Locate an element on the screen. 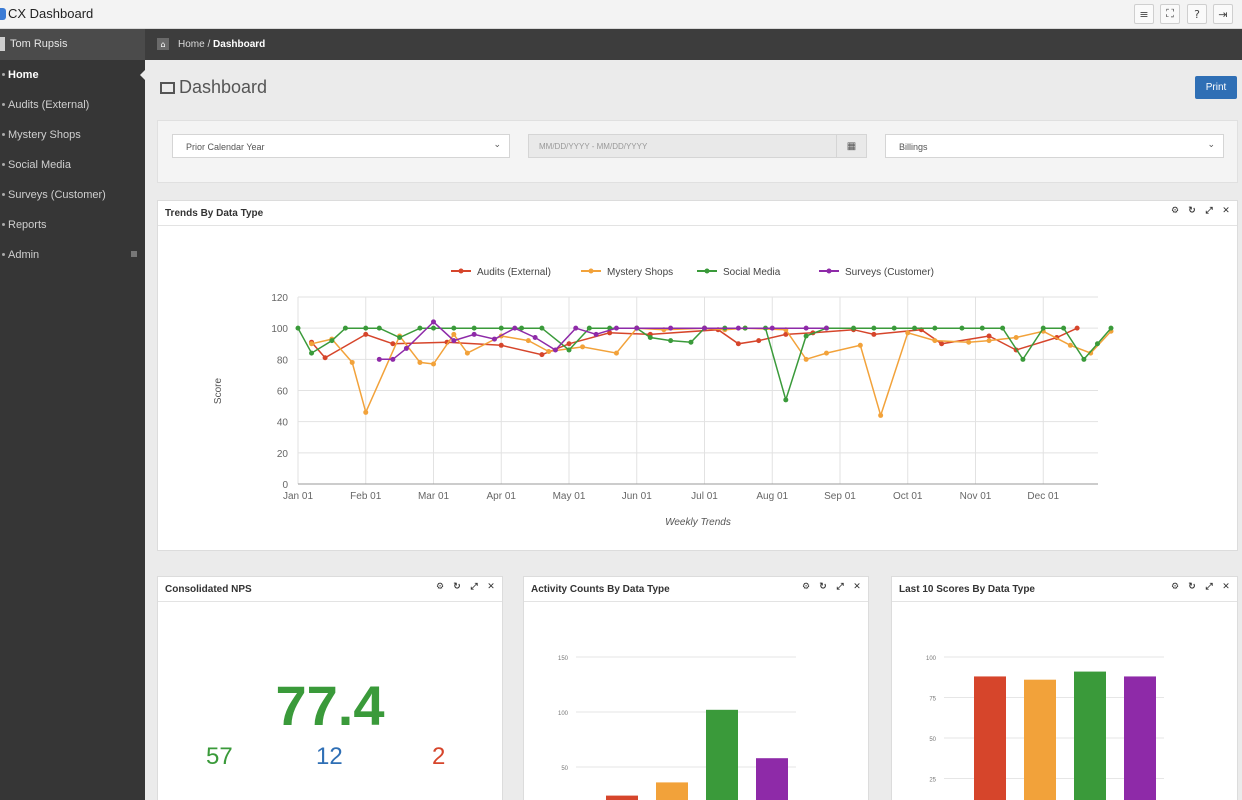 The image size is (1242, 800). x-tick-label: Jul 01 is located at coordinates (704, 496).